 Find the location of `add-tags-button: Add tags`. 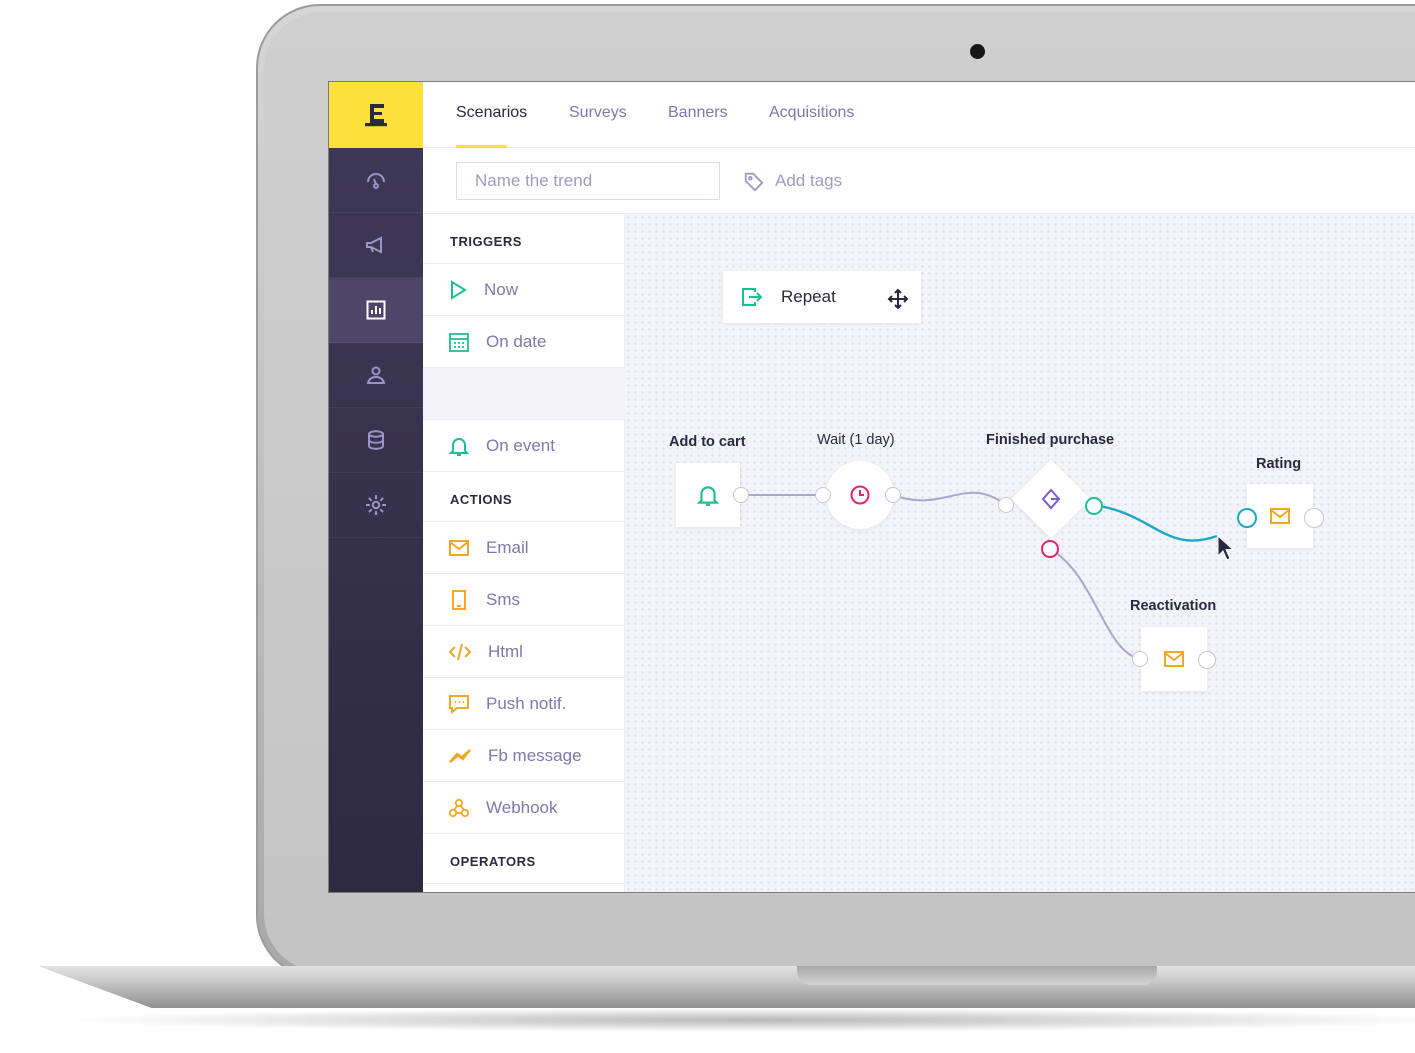

add-tags-button: Add tags is located at coordinates (792, 181).